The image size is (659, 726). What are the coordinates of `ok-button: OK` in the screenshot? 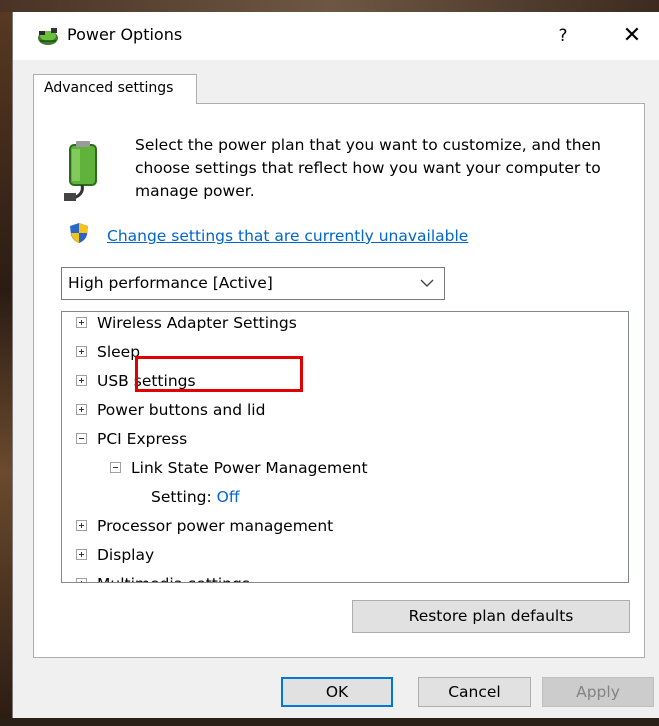 It's located at (337, 692).